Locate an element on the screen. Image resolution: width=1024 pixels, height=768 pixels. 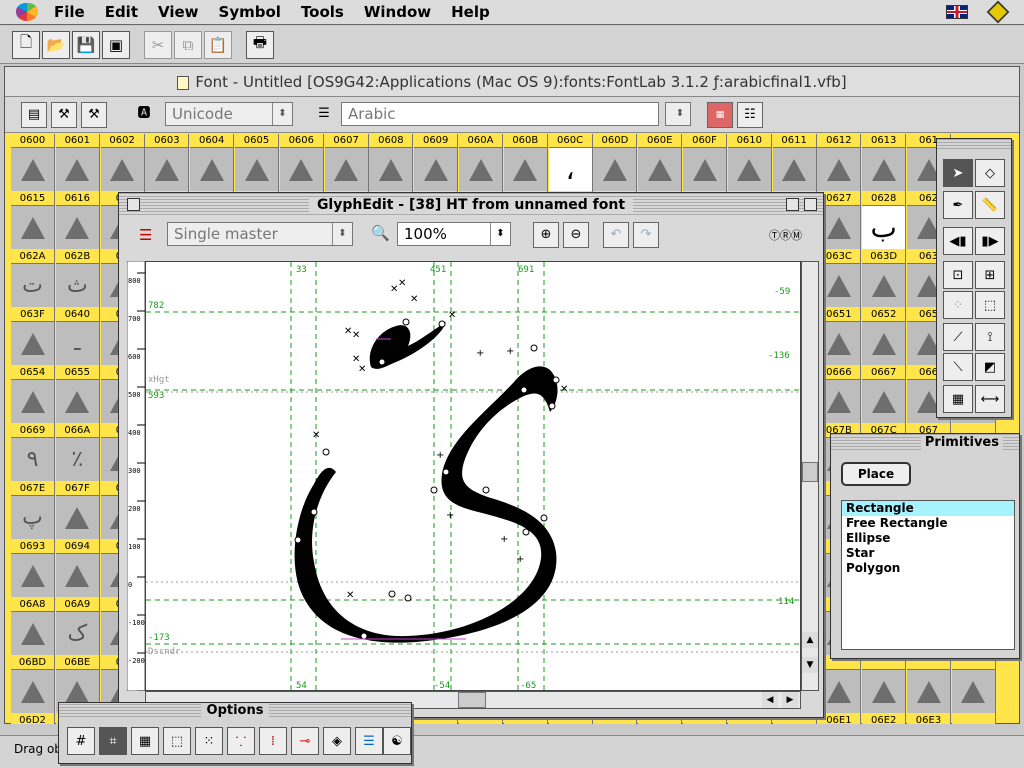
glyph-cell: 0640 ـ is located at coordinates (77, 337).